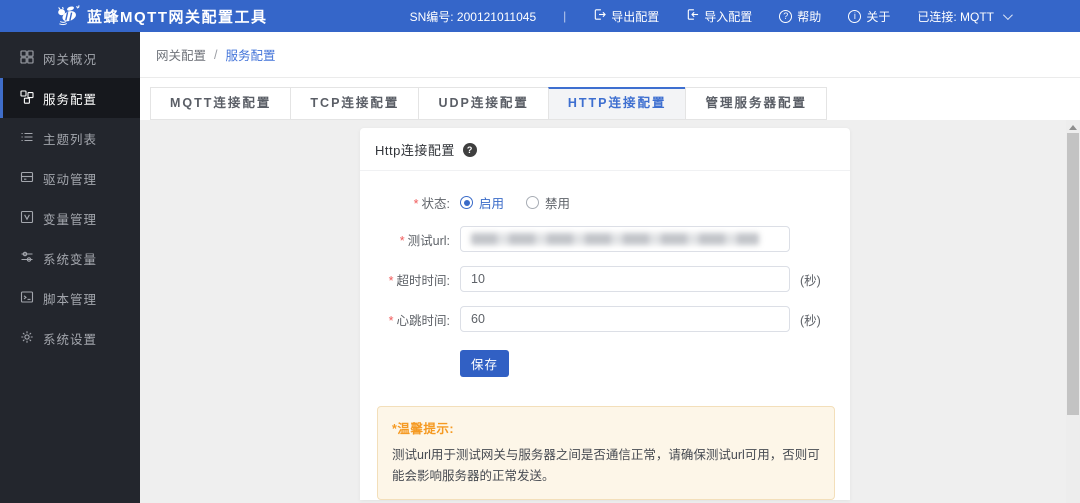 The width and height of the screenshot is (1080, 503). Describe the element at coordinates (610, 55) in the screenshot. I see `breadcrumb: 网关配置 / 服务配置` at that location.